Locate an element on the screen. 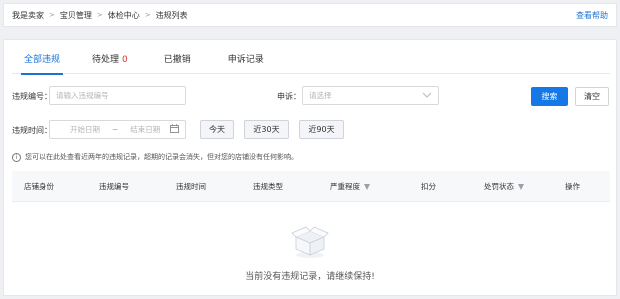  quick-range-label: 近90天 is located at coordinates (321, 129).